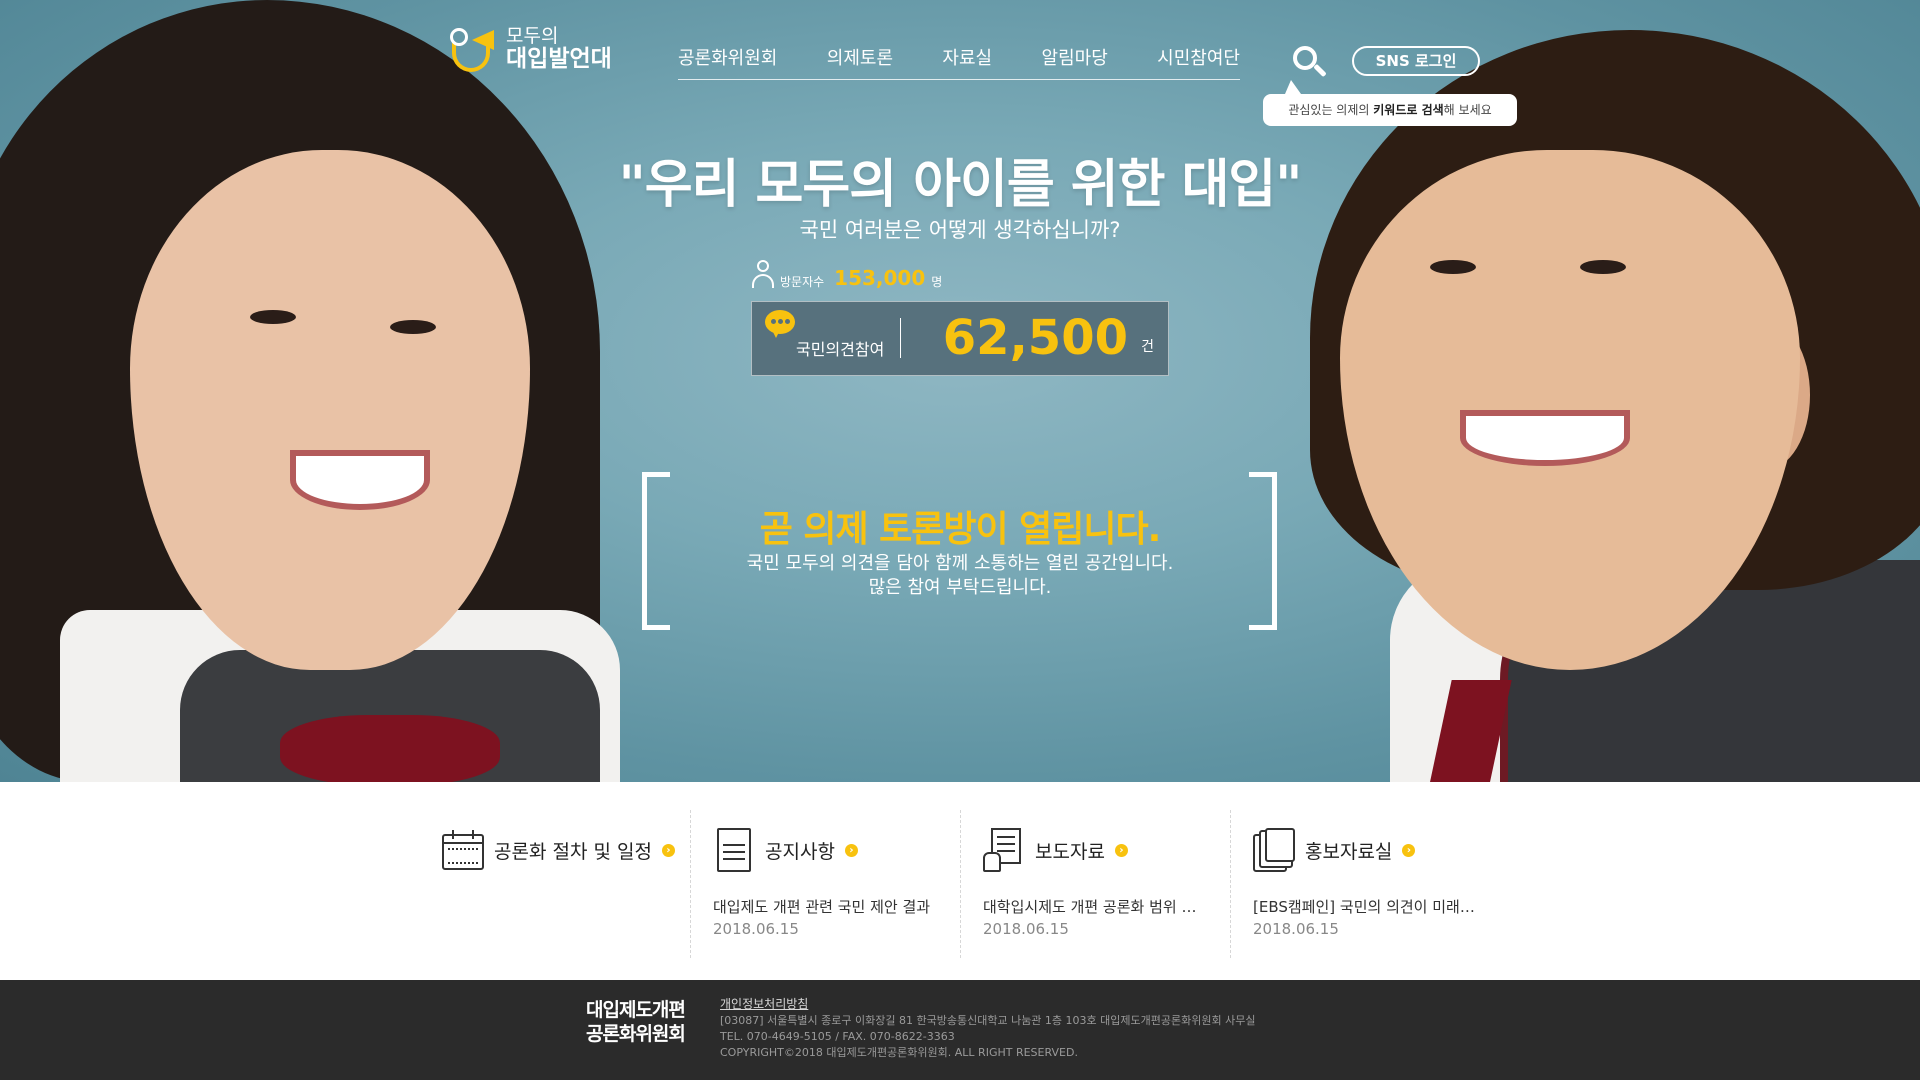  What do you see at coordinates (800, 851) in the screenshot?
I see `board-title: 공지사항` at bounding box center [800, 851].